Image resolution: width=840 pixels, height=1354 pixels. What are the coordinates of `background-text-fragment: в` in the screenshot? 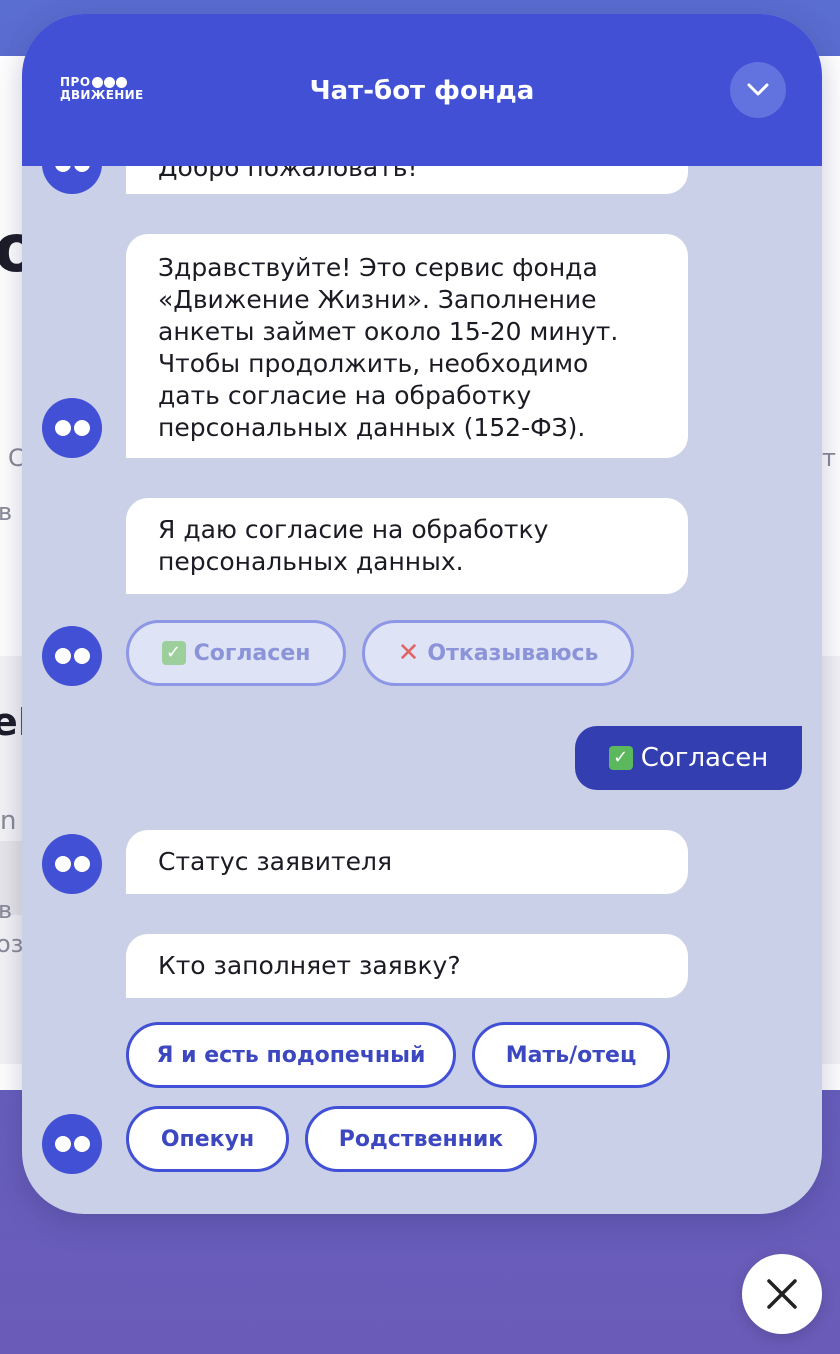 It's located at (6, 910).